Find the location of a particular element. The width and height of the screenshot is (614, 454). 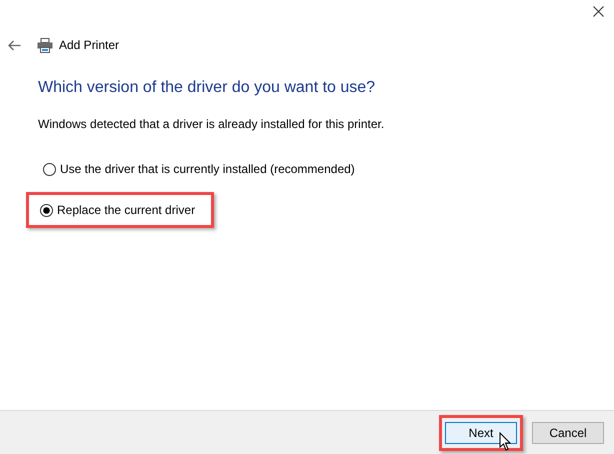

window-title: Add Printer is located at coordinates (89, 45).